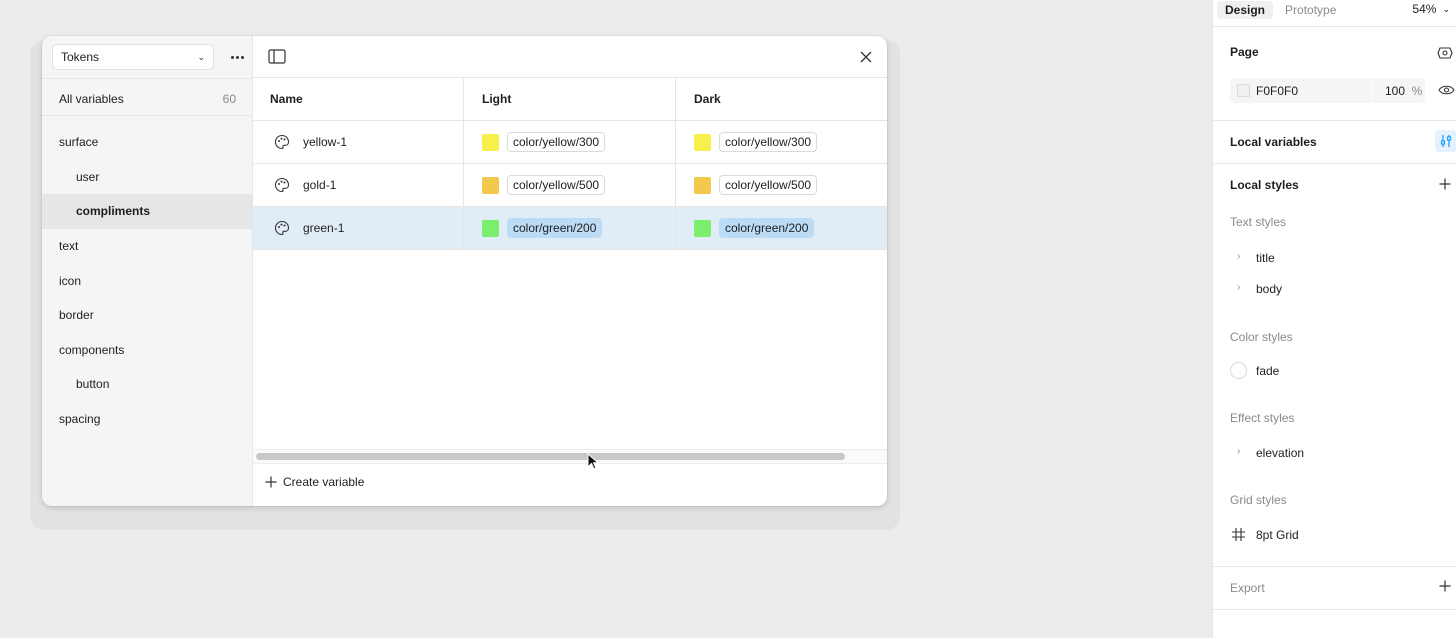 This screenshot has width=1456, height=638. Describe the element at coordinates (1258, 500) in the screenshot. I see `grid-styles-title: Grid styles` at that location.